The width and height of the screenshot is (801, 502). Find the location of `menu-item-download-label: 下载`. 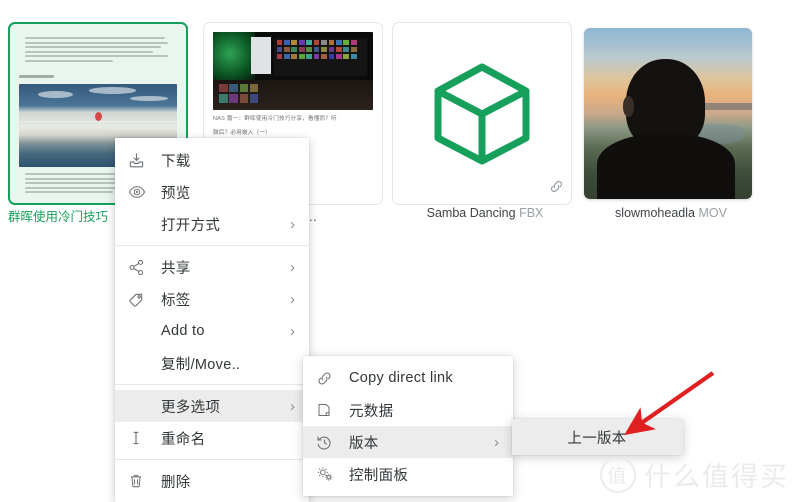

menu-item-download-label: 下载 is located at coordinates (176, 161).